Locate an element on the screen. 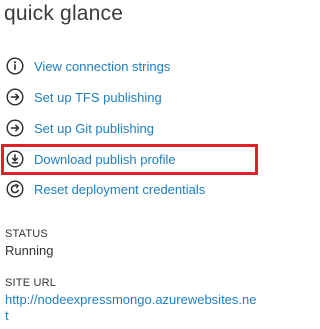 The image size is (320, 329). refresh-circle-icon is located at coordinates (15, 189).